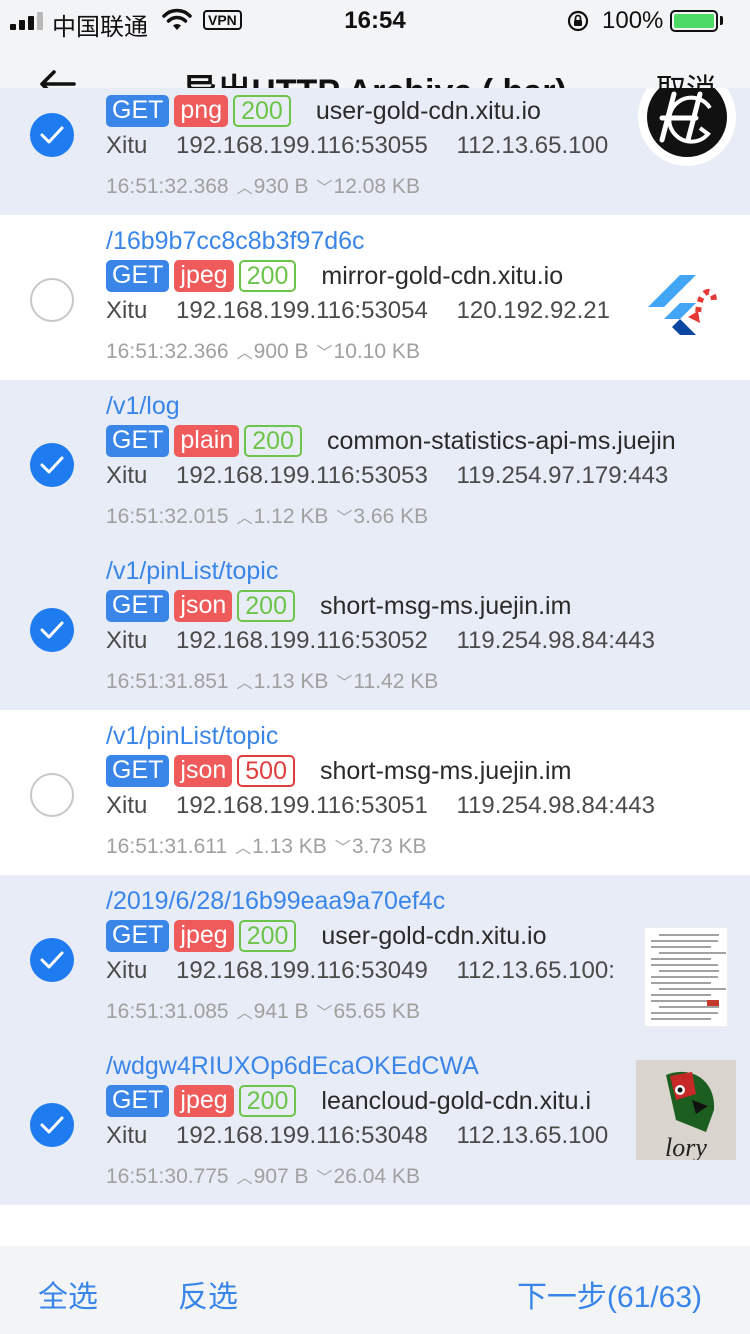 This screenshot has width=750, height=1334. I want to click on transfer-stats: 16:51:31.851 ︿1.13 KB ﹀11.42 KB, so click(272, 681).